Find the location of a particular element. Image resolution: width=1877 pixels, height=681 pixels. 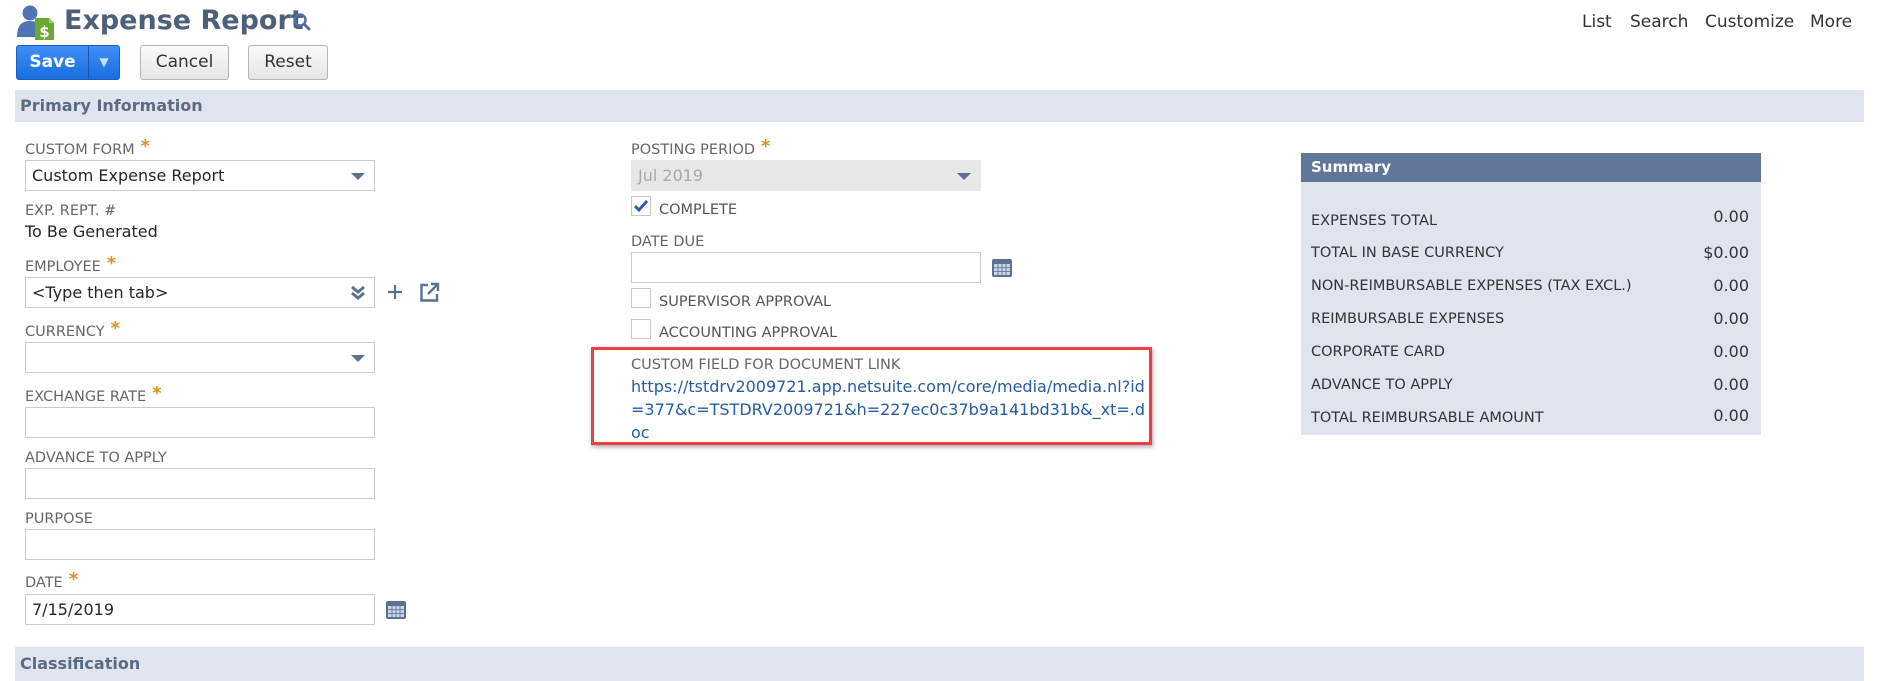

accounting-approval-label: Accounting Approval is located at coordinates (748, 333).